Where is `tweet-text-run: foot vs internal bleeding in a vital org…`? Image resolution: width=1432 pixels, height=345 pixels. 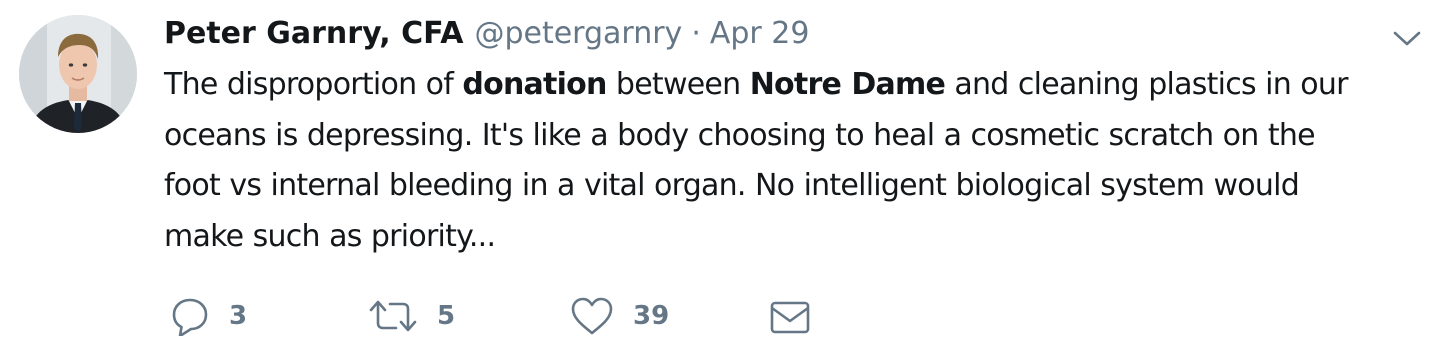
tweet-text-run: foot vs internal bleeding in a vital org… is located at coordinates (732, 185).